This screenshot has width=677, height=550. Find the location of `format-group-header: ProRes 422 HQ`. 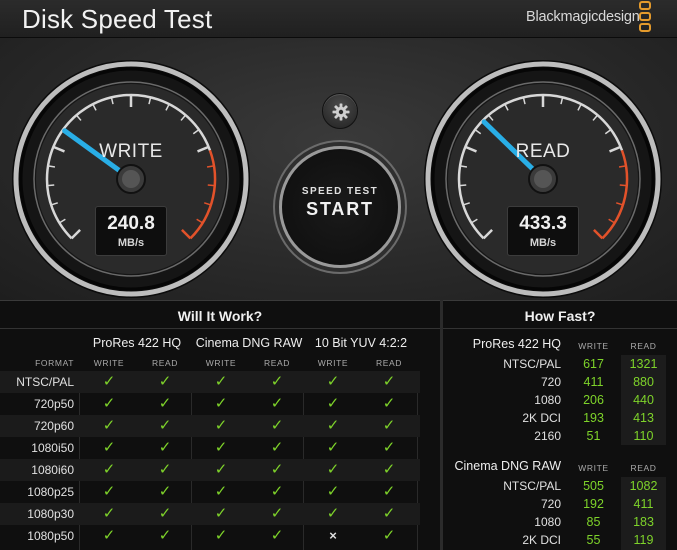

format-group-header: ProRes 422 HQ is located at coordinates (137, 343).